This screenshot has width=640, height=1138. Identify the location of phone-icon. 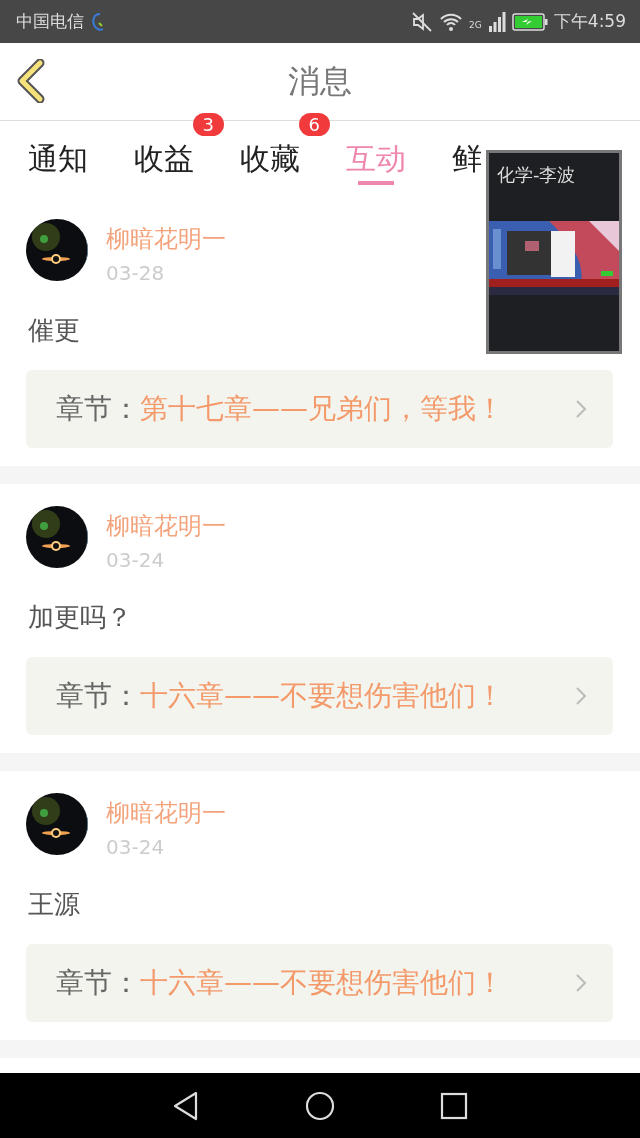
(98, 21).